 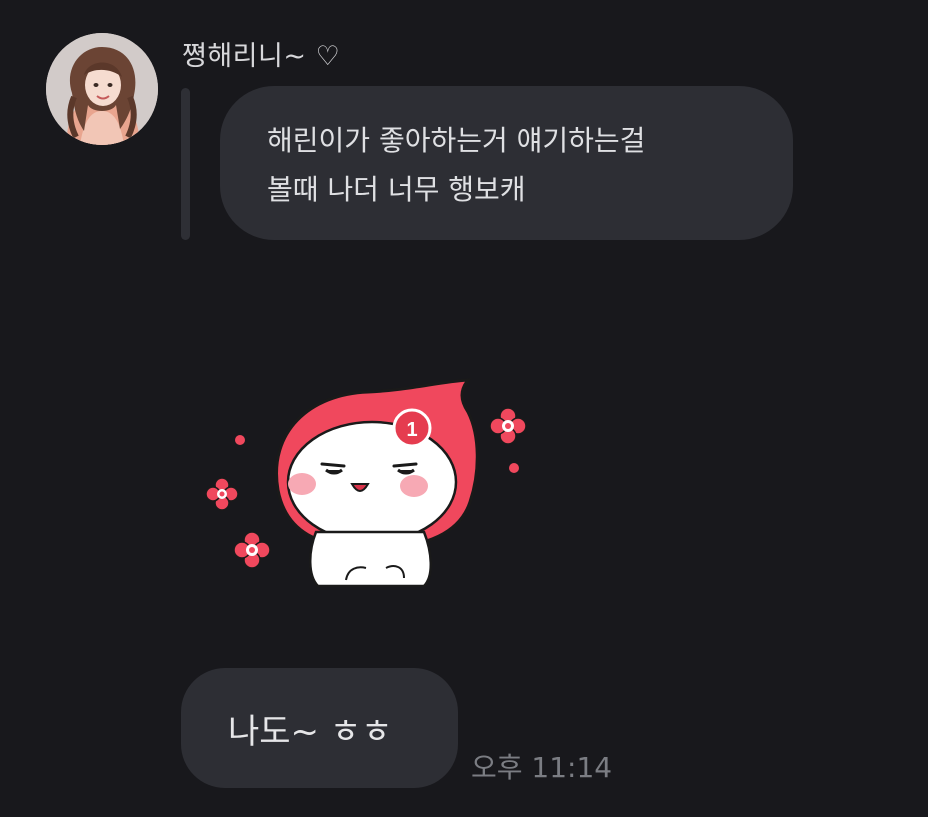 I want to click on quoted-message-bubble: 해린이가 좋아하는거 얘기하는걸 볼때 나더 너무 행보캐, so click(x=506, y=163).